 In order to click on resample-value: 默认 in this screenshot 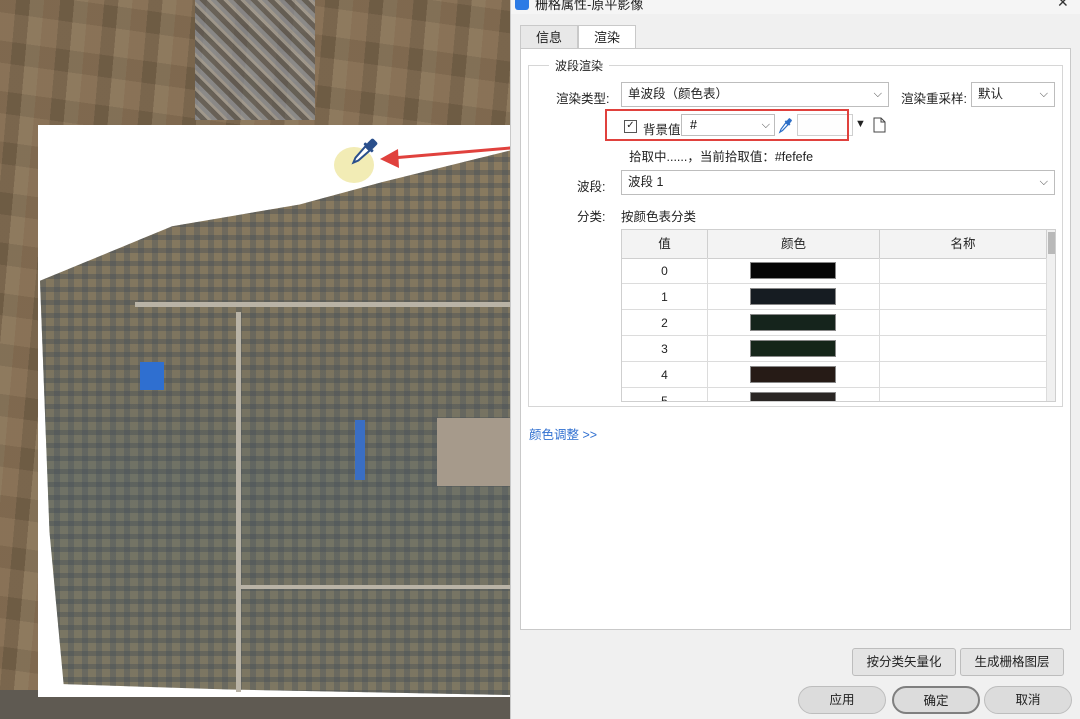, I will do `click(991, 94)`.